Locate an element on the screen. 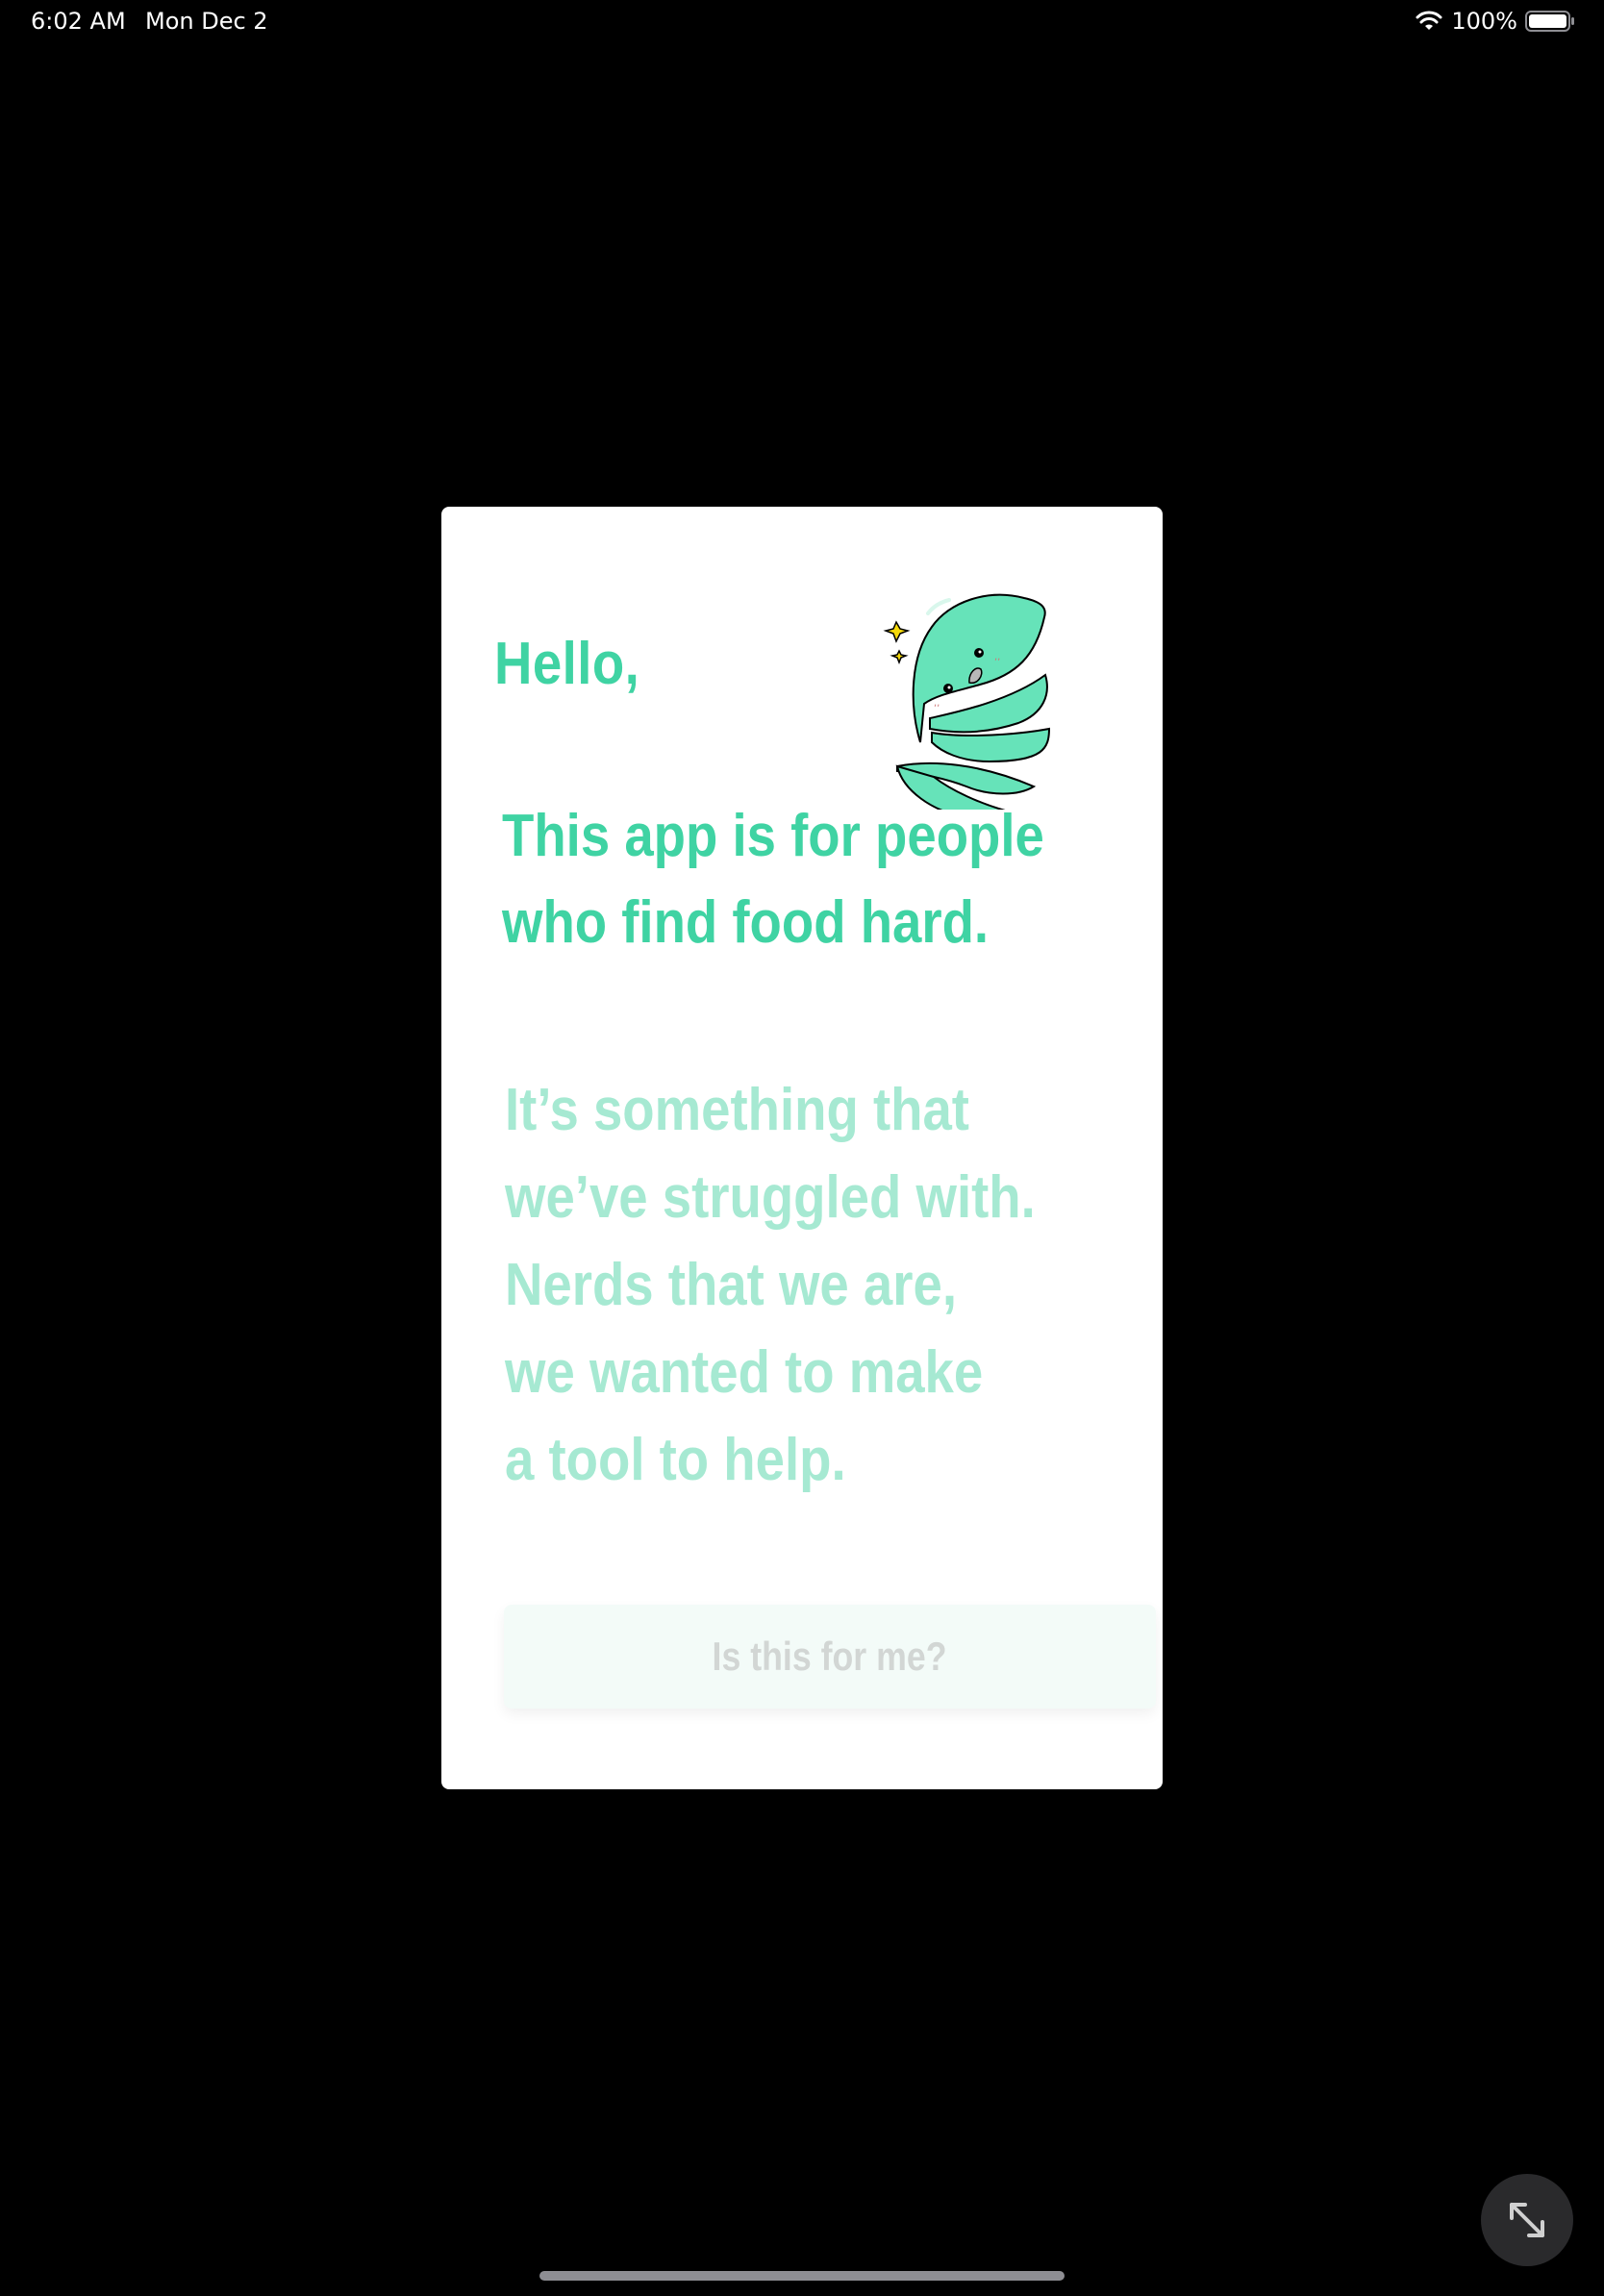 This screenshot has height=2296, width=1604. story-line: we wanted to make is located at coordinates (744, 1372).